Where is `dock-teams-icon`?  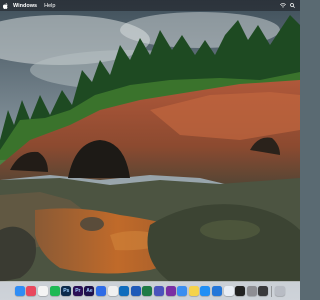 dock-teams-icon is located at coordinates (159, 291).